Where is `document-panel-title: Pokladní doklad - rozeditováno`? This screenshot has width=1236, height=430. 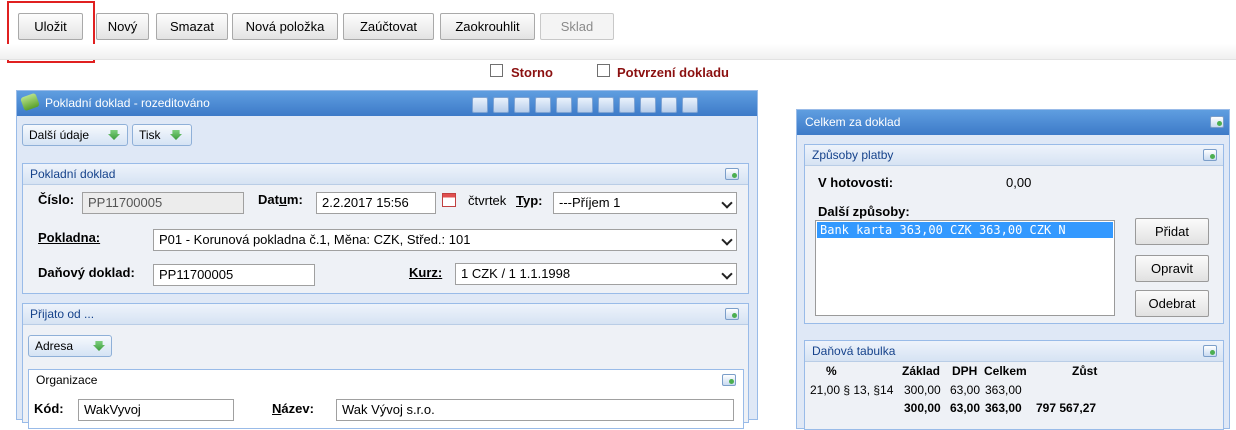 document-panel-title: Pokladní doklad - rozeditováno is located at coordinates (127, 103).